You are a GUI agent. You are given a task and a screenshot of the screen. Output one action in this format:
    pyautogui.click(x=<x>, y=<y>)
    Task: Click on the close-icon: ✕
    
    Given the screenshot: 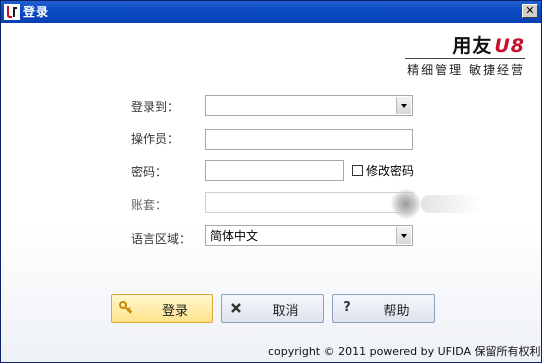 What is the action you would take?
    pyautogui.click(x=530, y=10)
    